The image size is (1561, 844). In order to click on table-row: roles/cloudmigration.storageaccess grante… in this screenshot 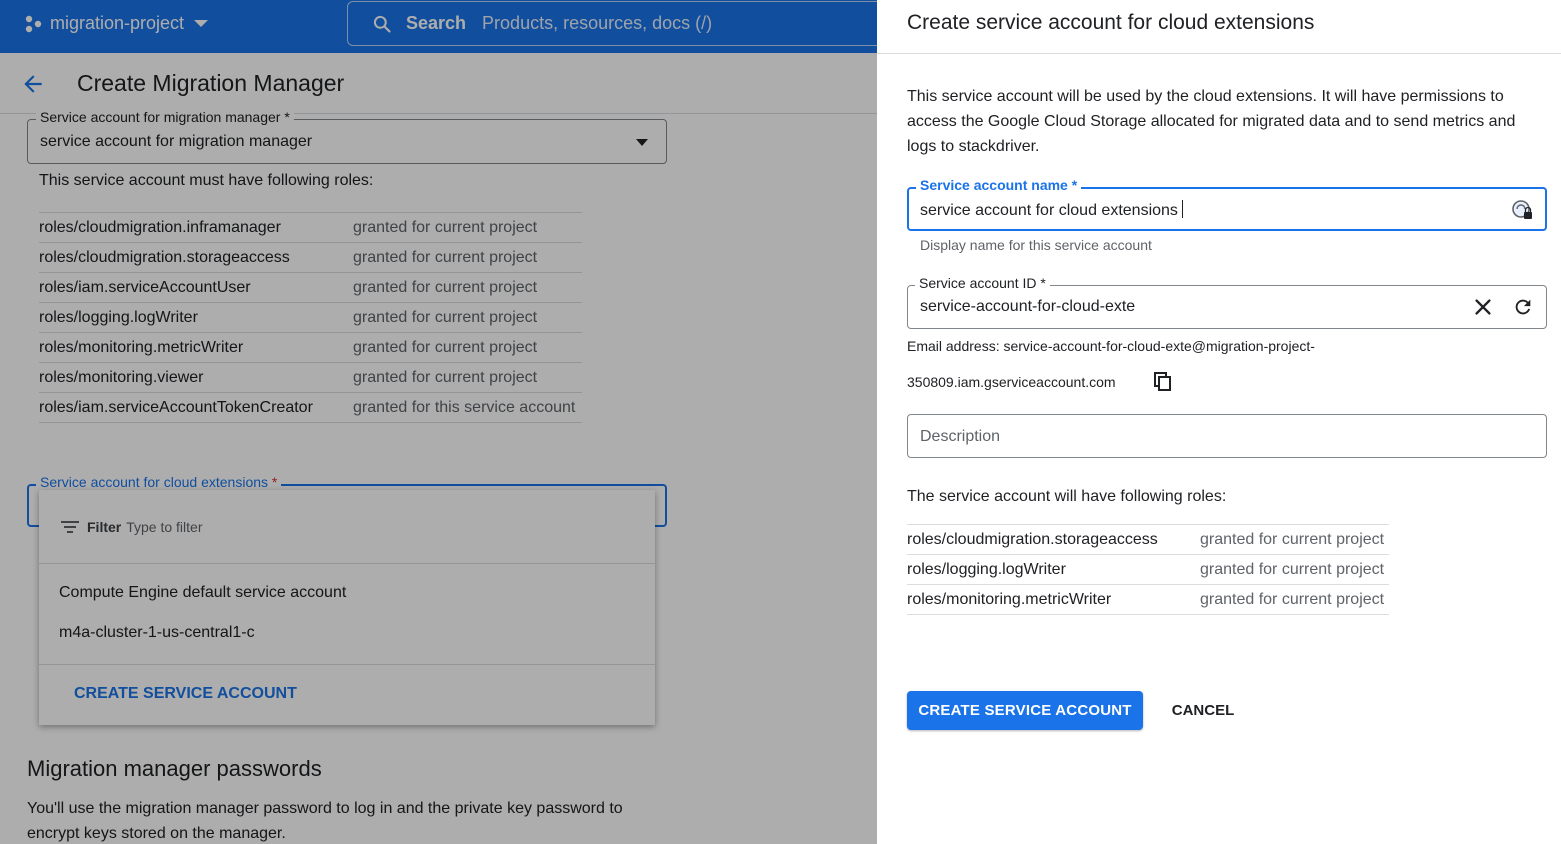, I will do `click(1148, 539)`.